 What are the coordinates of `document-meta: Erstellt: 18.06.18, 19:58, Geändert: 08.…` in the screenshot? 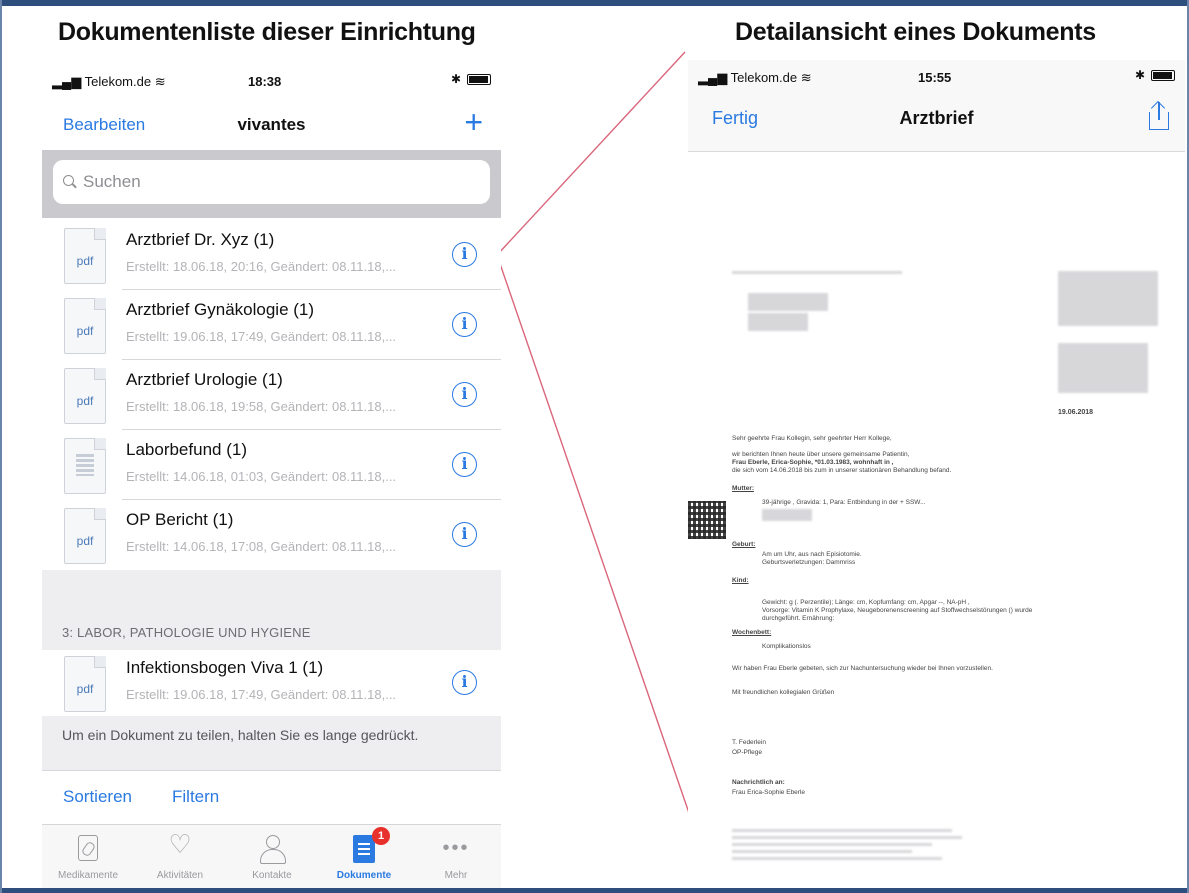 It's located at (261, 406).